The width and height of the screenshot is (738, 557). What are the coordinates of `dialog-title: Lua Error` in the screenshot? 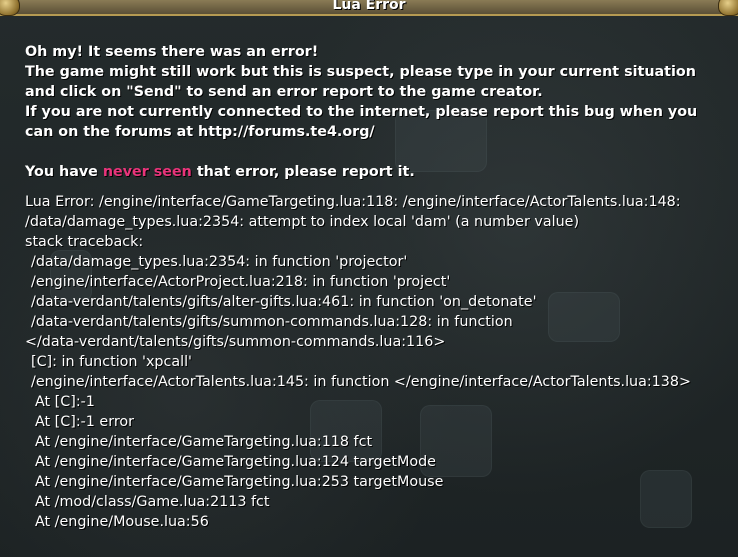 It's located at (369, 6).